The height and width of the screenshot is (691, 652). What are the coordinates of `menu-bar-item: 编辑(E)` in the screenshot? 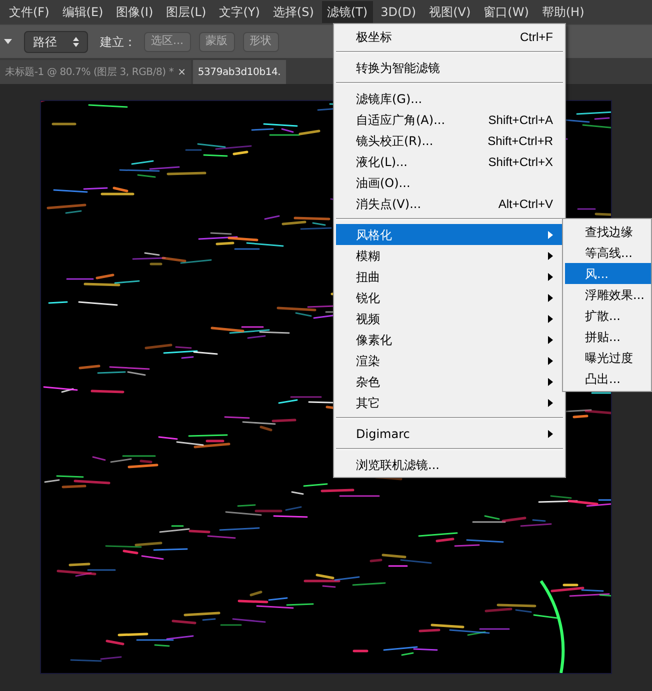 It's located at (82, 12).